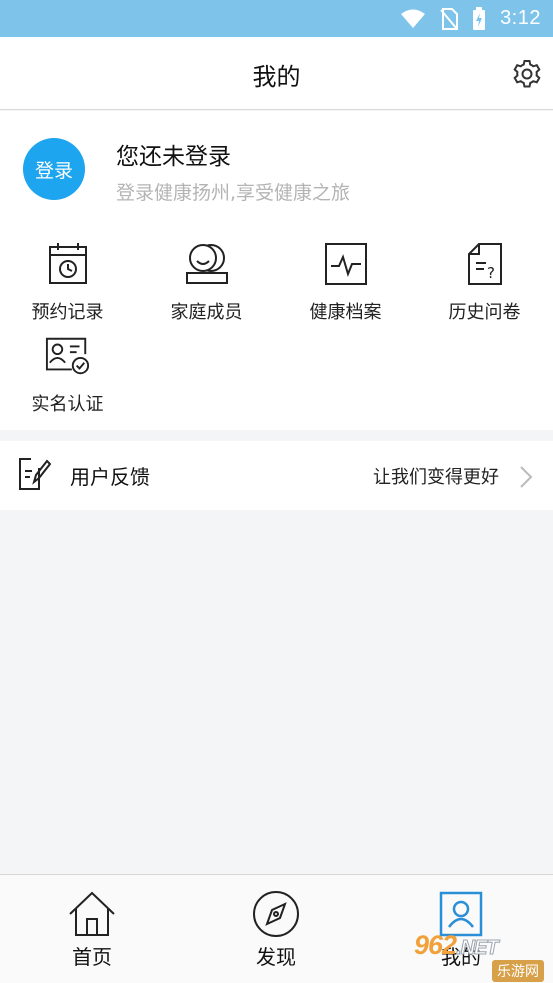 The width and height of the screenshot is (553, 983). Describe the element at coordinates (276, 957) in the screenshot. I see `nav-label: 发现` at that location.